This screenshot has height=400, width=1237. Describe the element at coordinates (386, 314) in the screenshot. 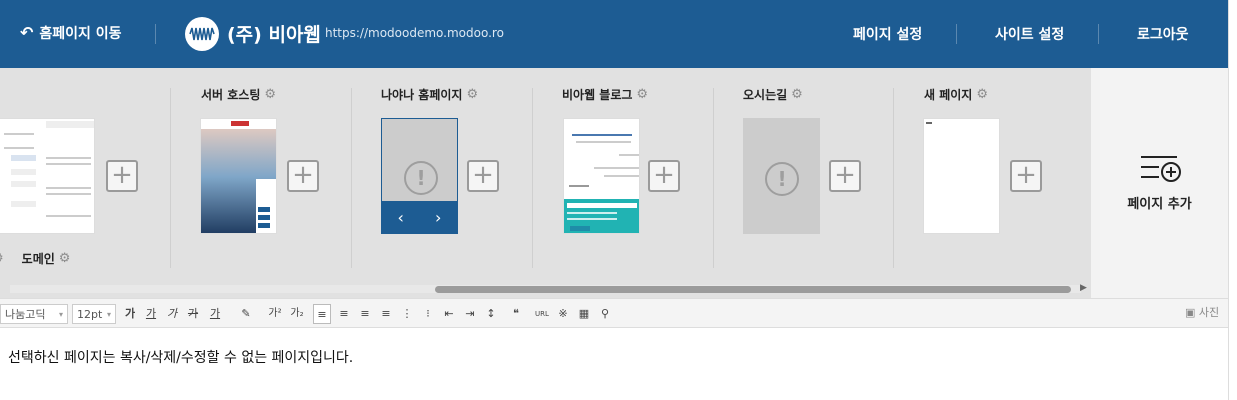

I see `align-justify-icon: ≡` at that location.